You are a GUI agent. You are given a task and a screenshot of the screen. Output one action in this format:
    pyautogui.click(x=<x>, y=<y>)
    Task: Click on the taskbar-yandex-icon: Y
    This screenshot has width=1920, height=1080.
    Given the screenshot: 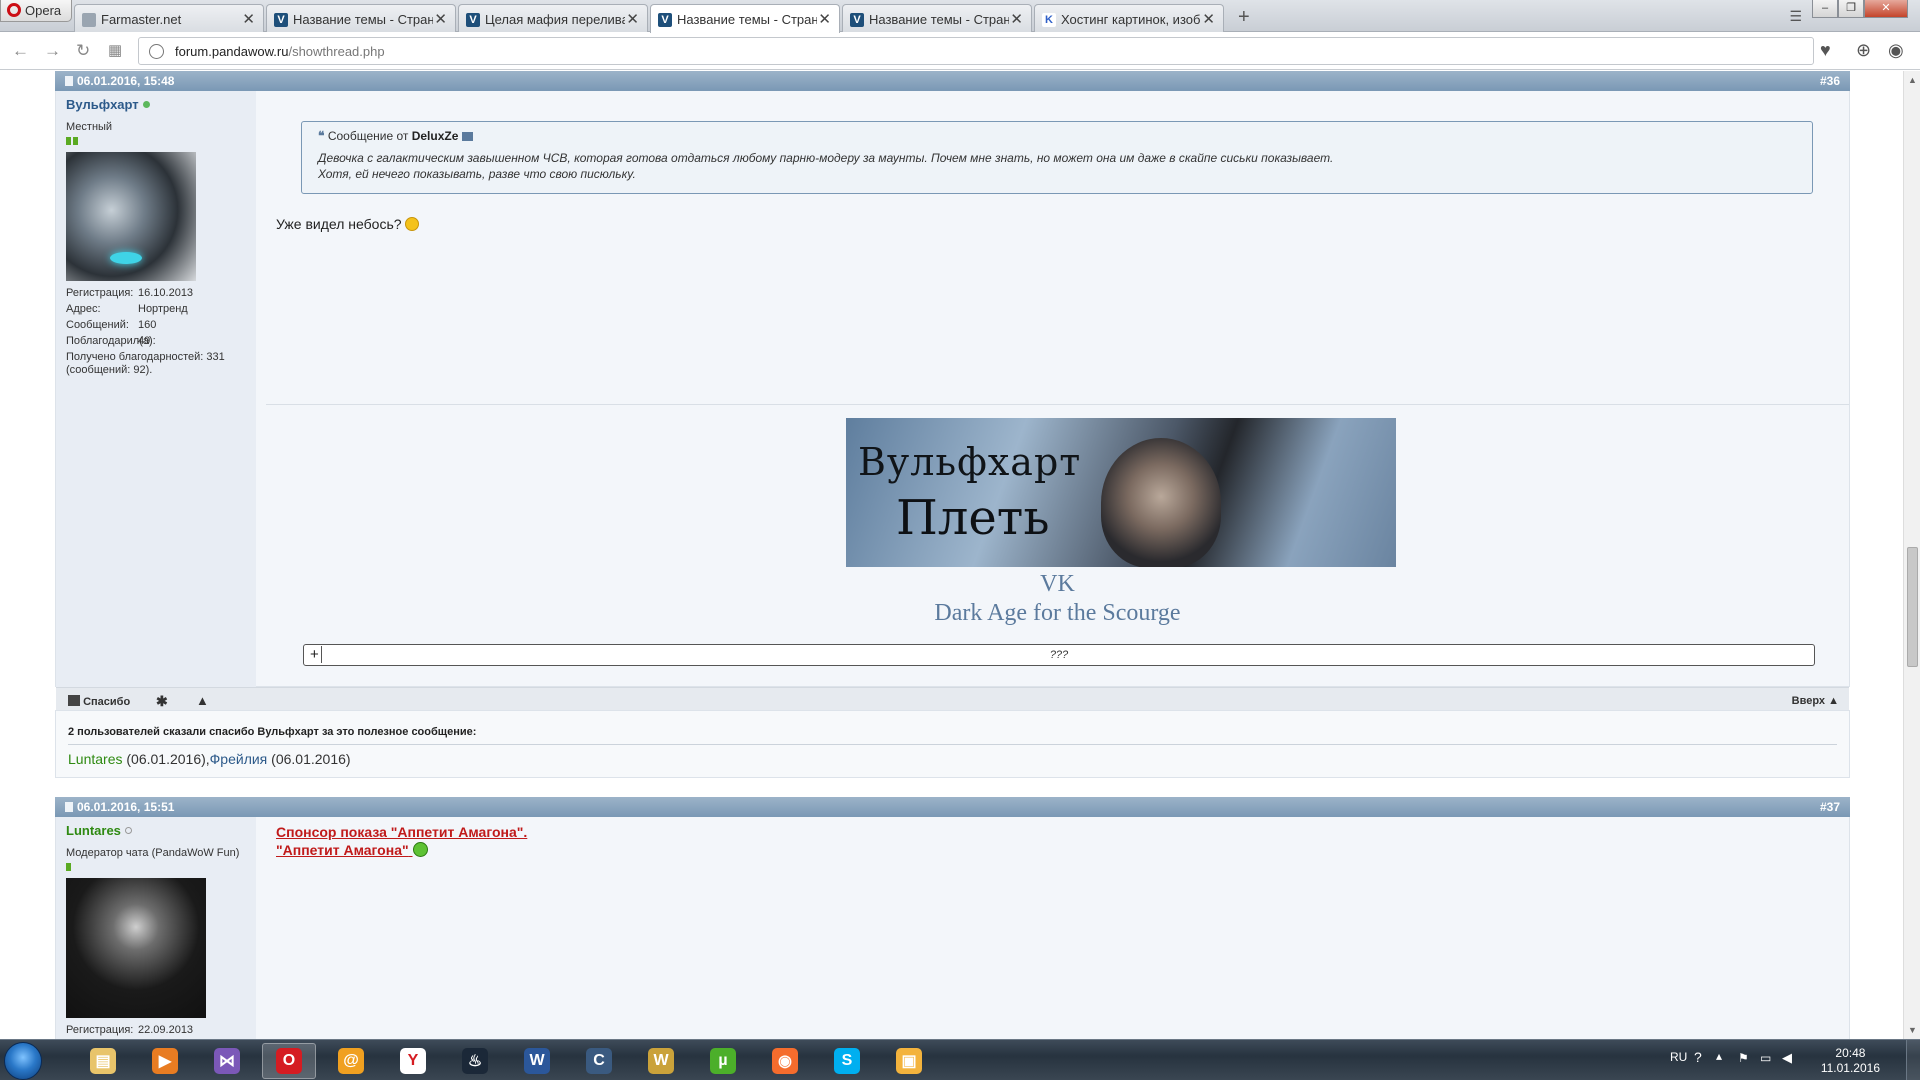 What is the action you would take?
    pyautogui.click(x=413, y=1061)
    